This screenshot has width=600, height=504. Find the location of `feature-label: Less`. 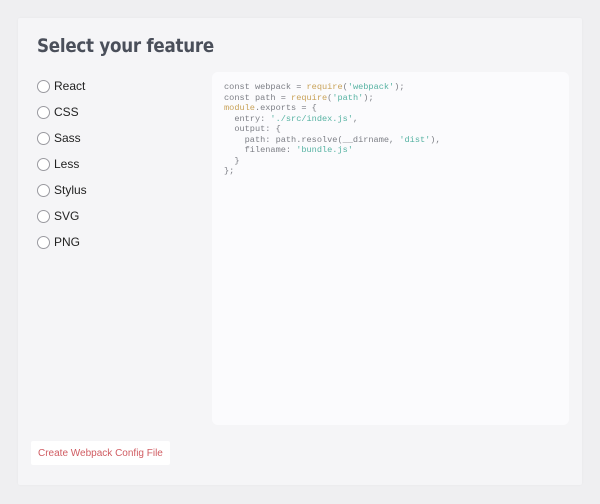

feature-label: Less is located at coordinates (67, 164).